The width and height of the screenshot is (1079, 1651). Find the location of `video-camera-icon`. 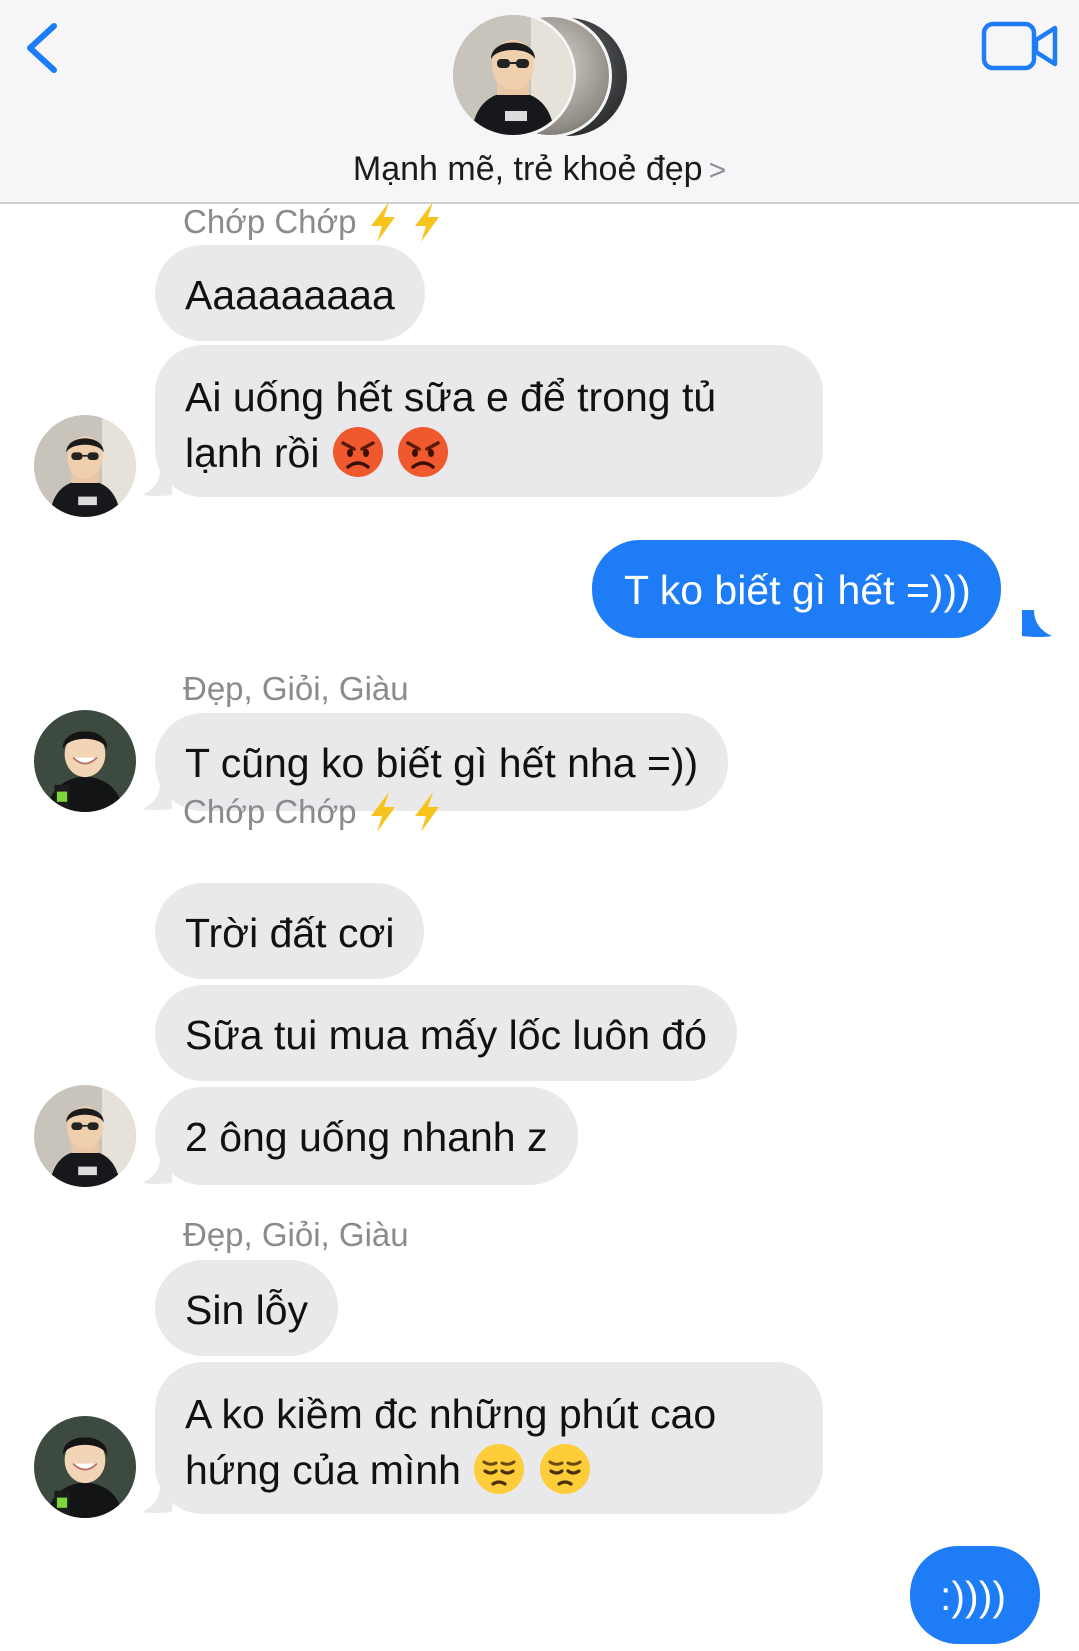

video-camera-icon is located at coordinates (1019, 46).